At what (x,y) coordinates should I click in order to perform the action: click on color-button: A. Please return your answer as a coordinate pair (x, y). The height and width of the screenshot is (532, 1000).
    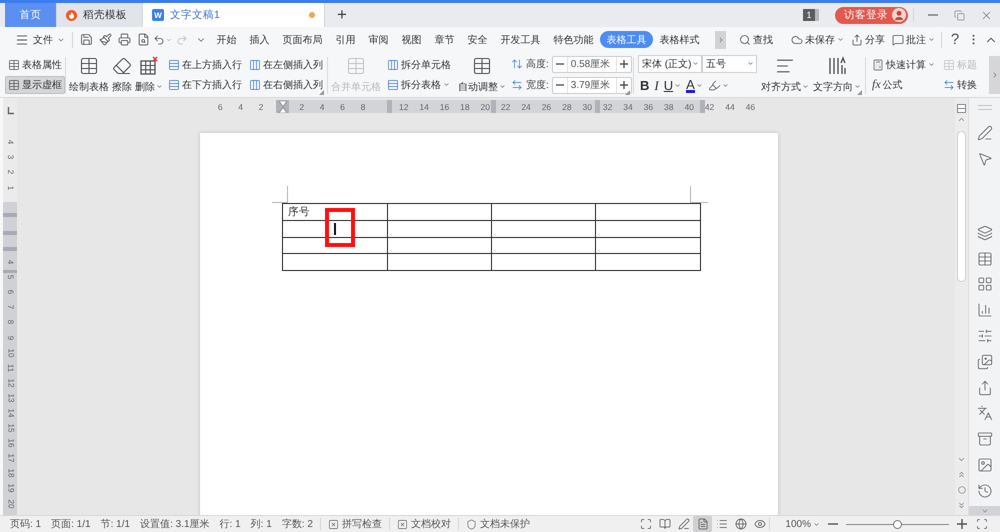
    Looking at the image, I should click on (694, 85).